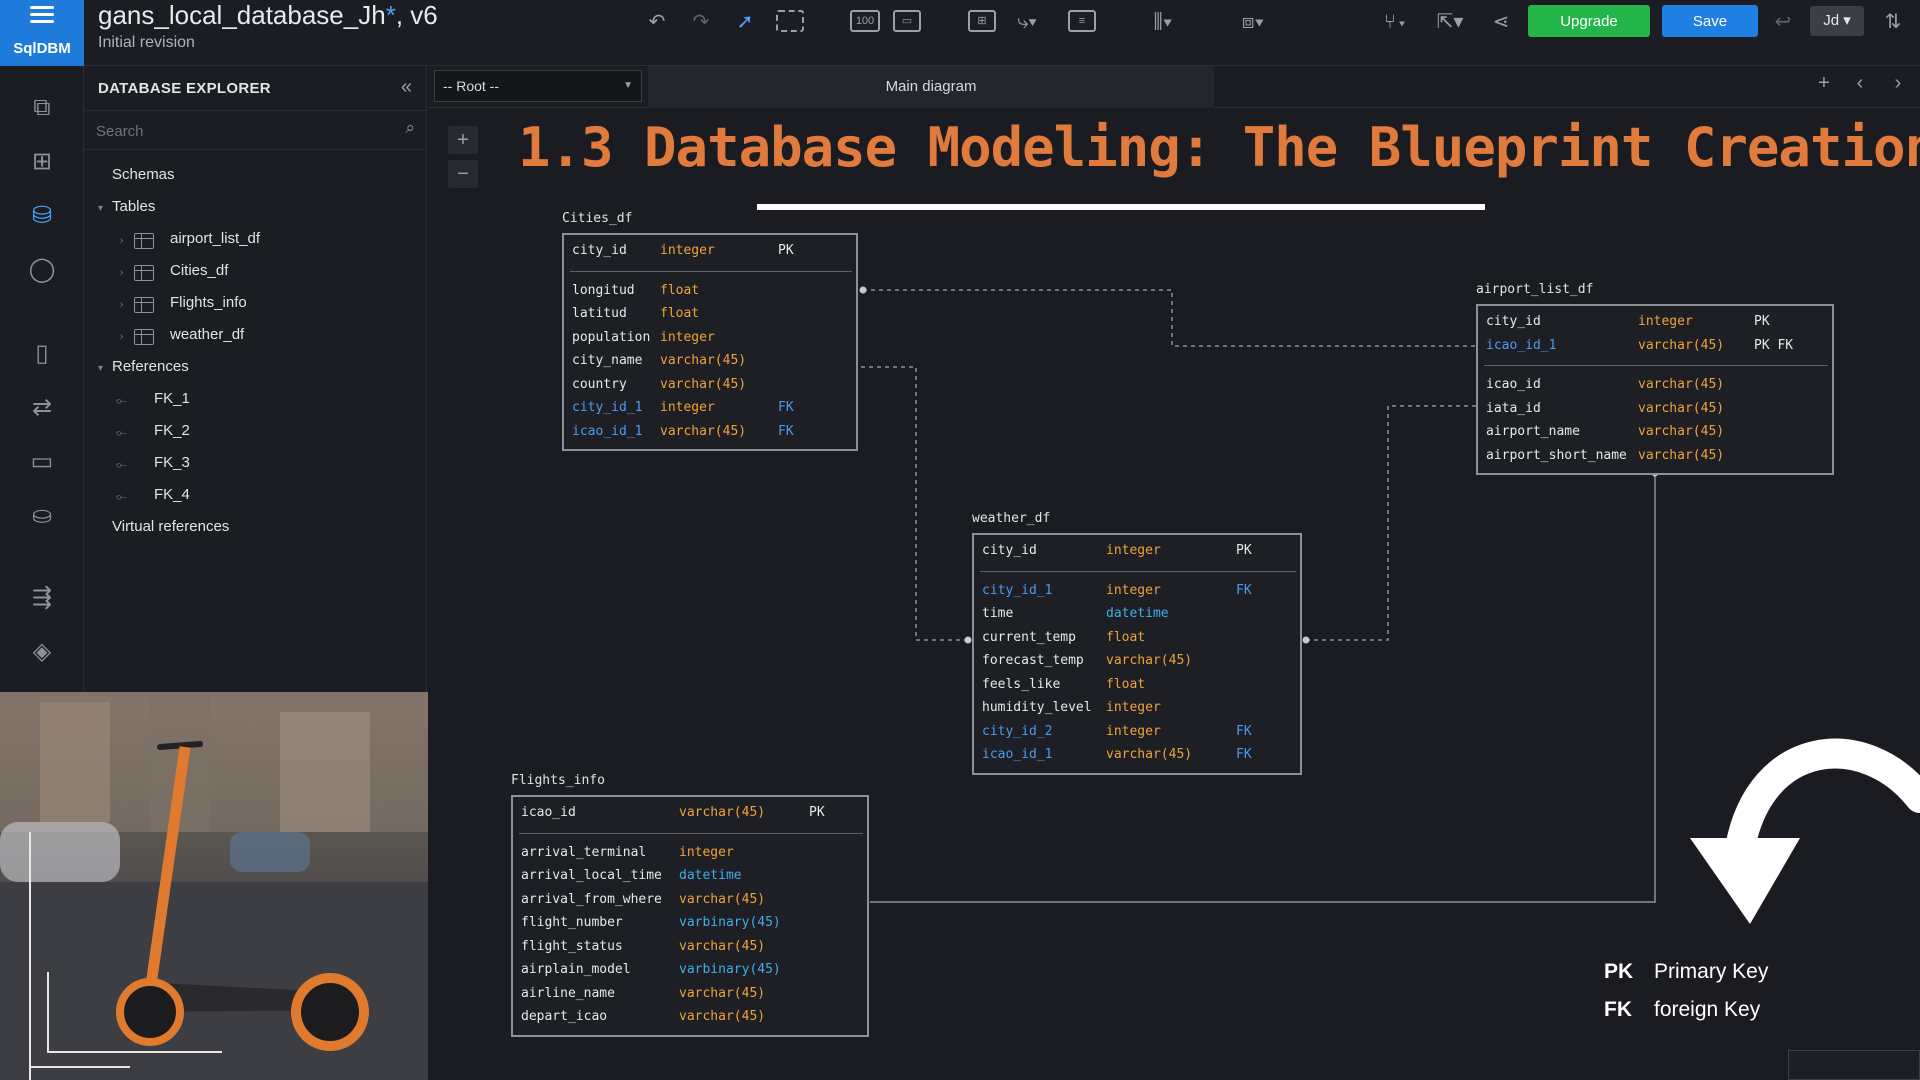 This screenshot has width=1920, height=1080. Describe the element at coordinates (172, 430) in the screenshot. I see `tree-reference-fk-2: FK_2` at that location.